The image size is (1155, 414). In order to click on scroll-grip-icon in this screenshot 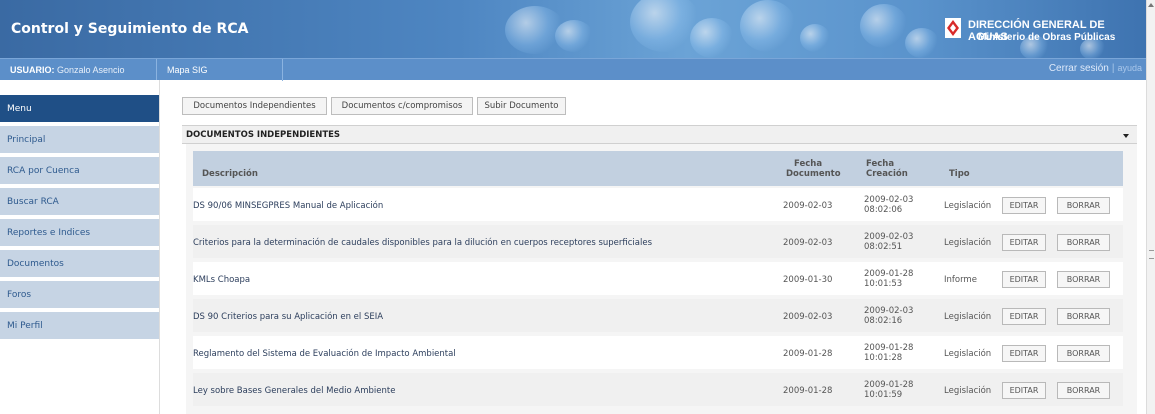, I will do `click(1151, 254)`.